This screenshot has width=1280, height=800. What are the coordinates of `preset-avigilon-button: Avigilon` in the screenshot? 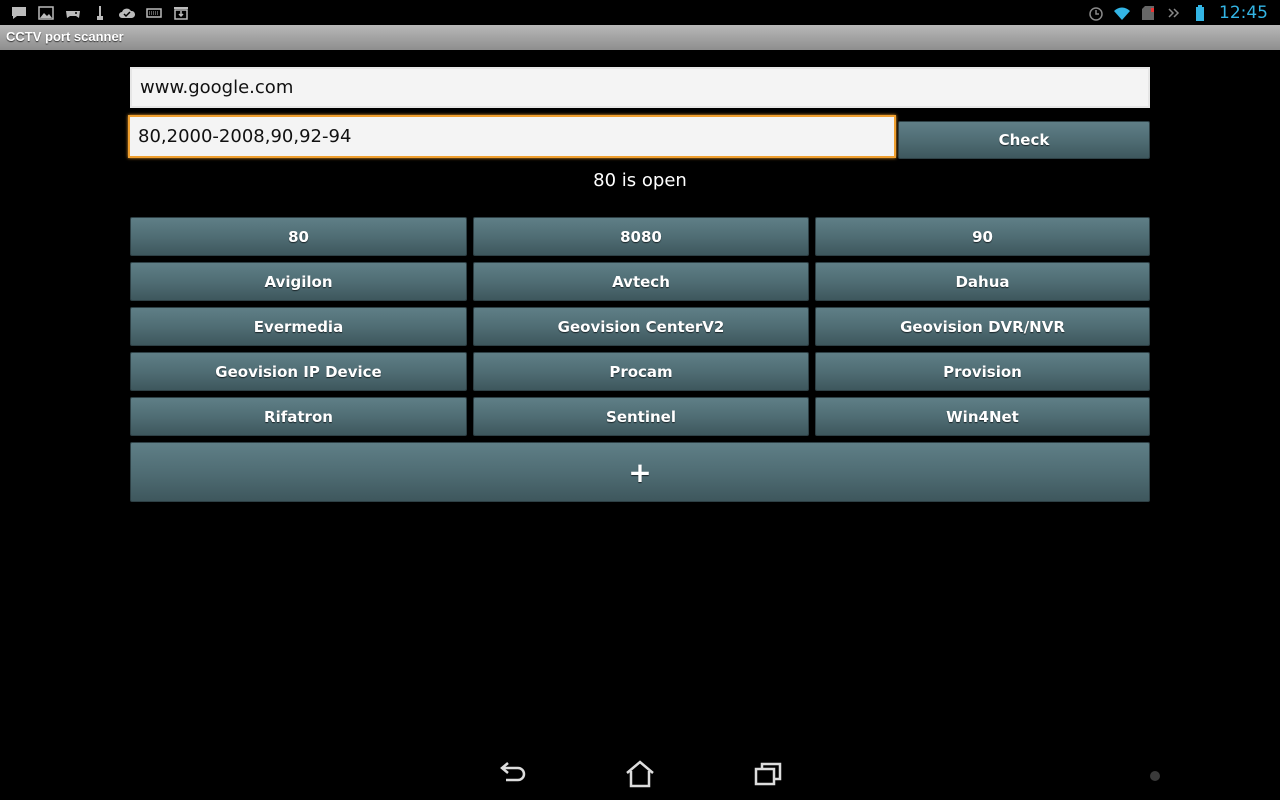 It's located at (298, 281).